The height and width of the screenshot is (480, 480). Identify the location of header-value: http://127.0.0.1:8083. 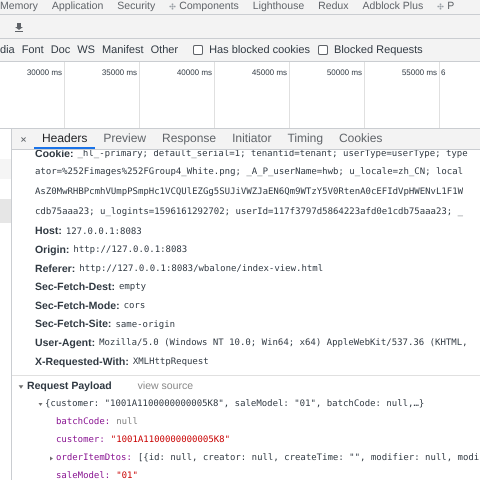
(130, 251).